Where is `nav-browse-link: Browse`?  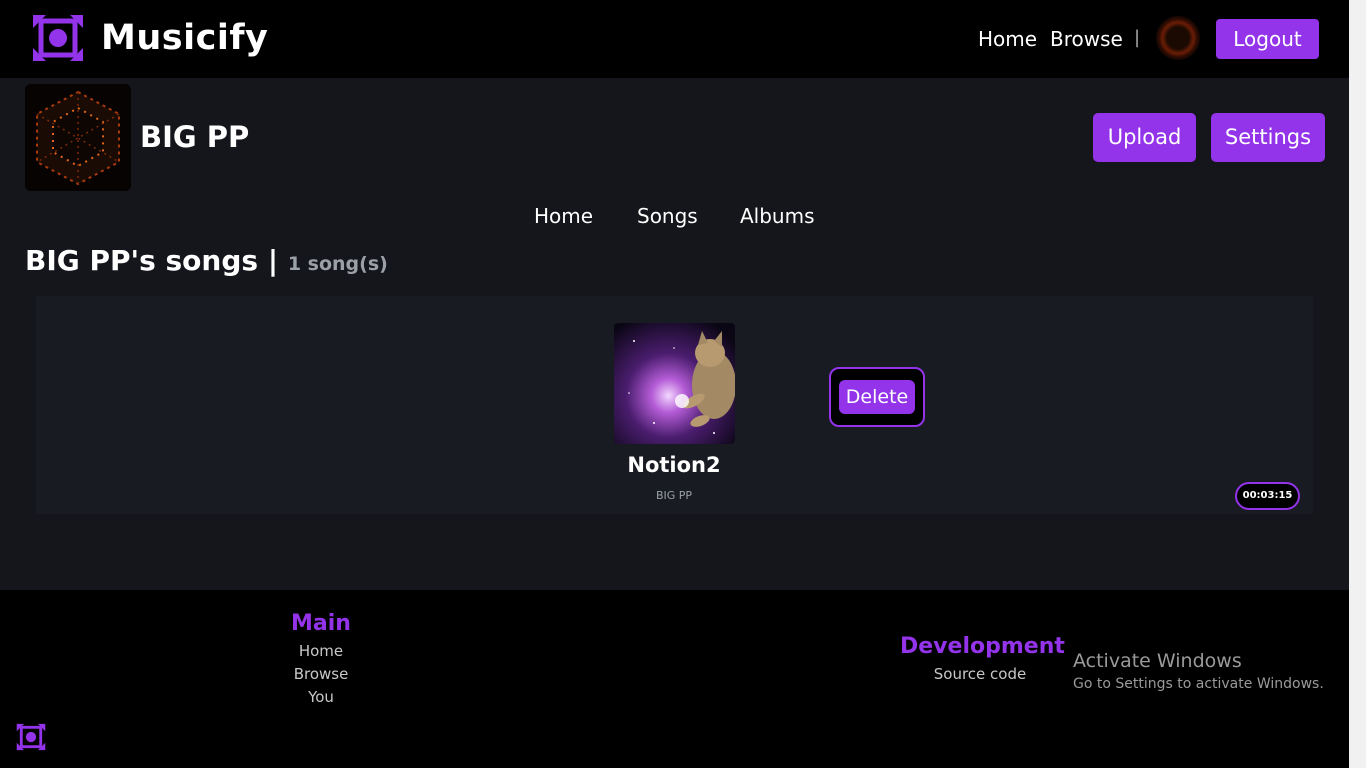 nav-browse-link: Browse is located at coordinates (1086, 39).